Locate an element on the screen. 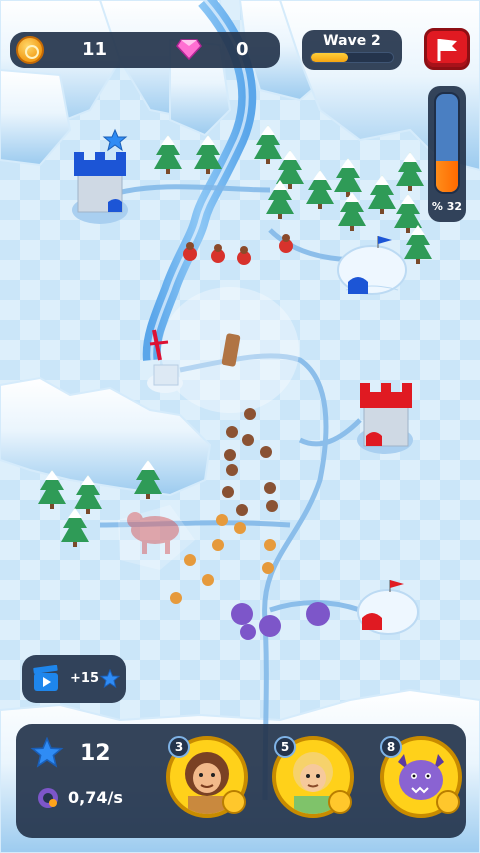 The image size is (480, 853). wave-label: Wave 2 is located at coordinates (352, 41).